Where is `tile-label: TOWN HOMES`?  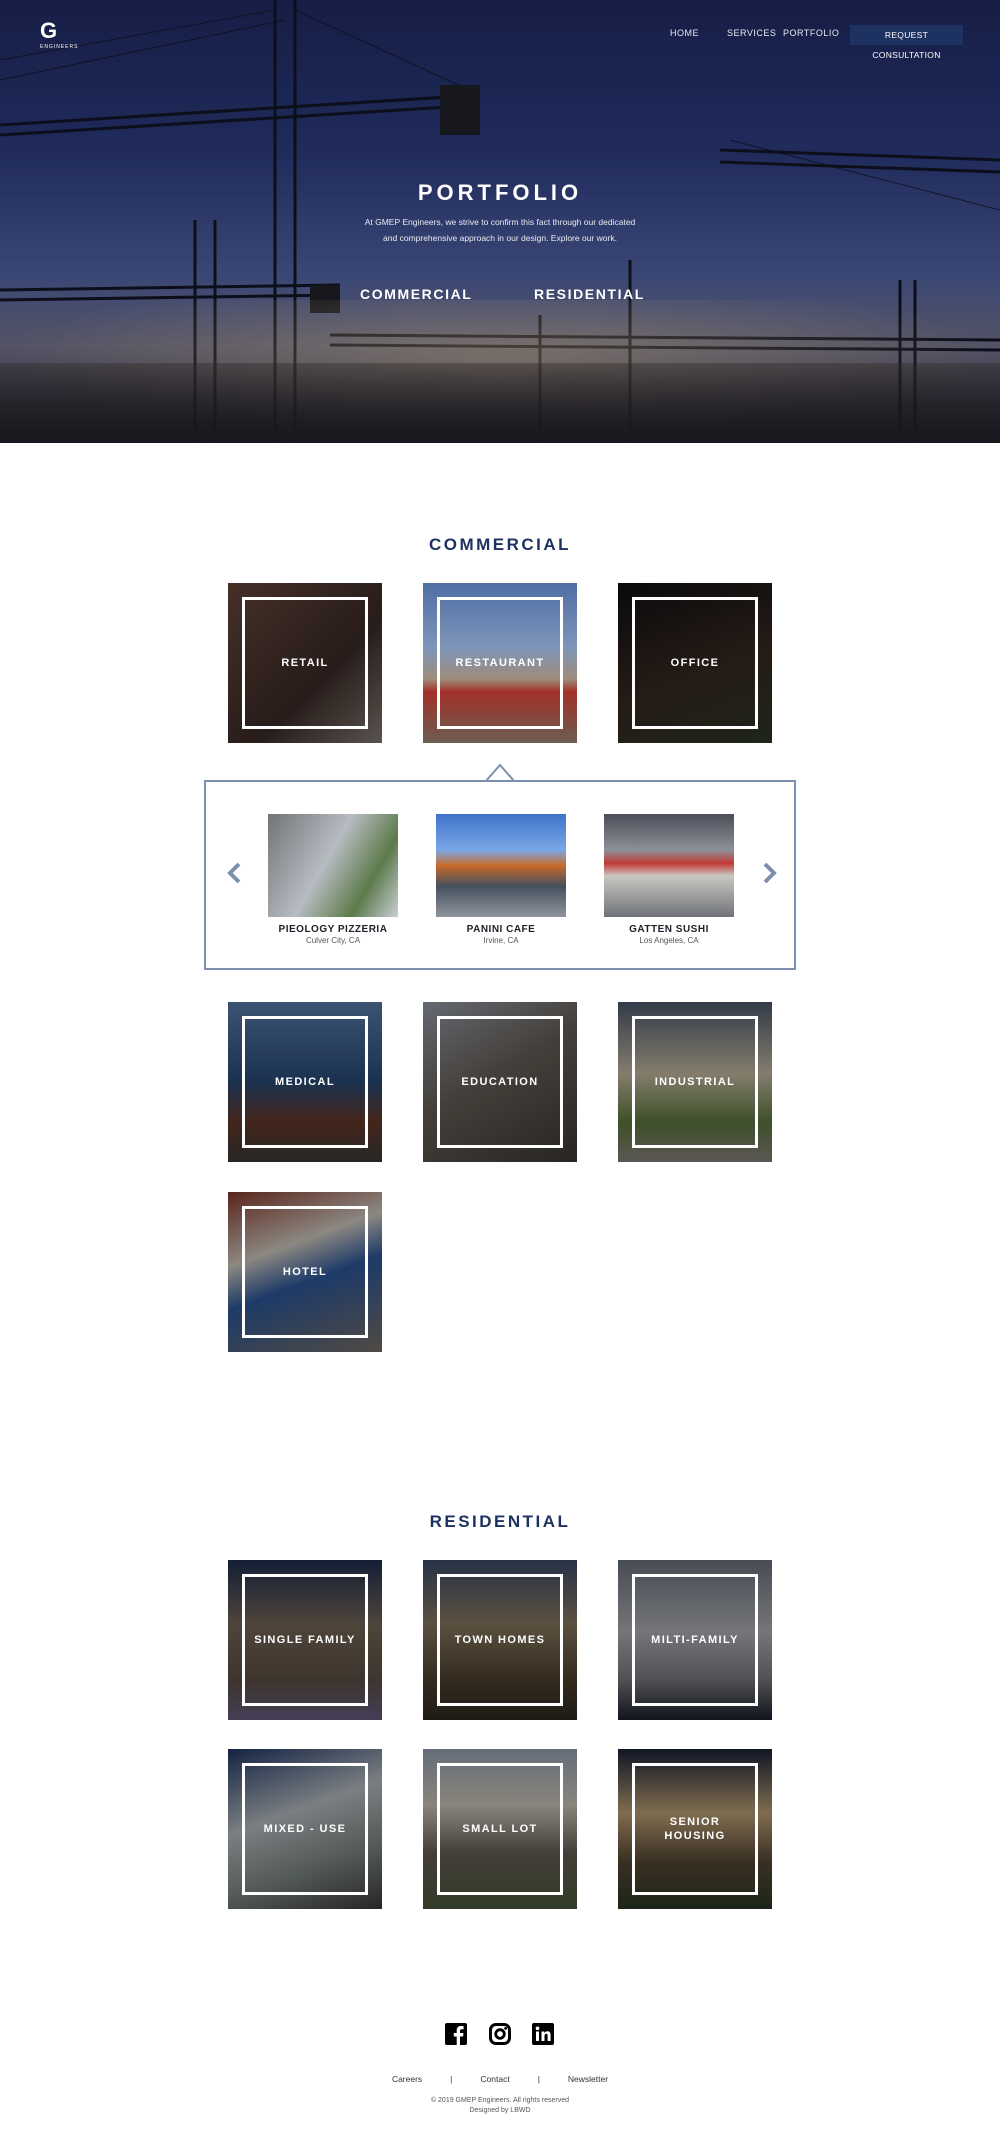 tile-label: TOWN HOMES is located at coordinates (500, 1640).